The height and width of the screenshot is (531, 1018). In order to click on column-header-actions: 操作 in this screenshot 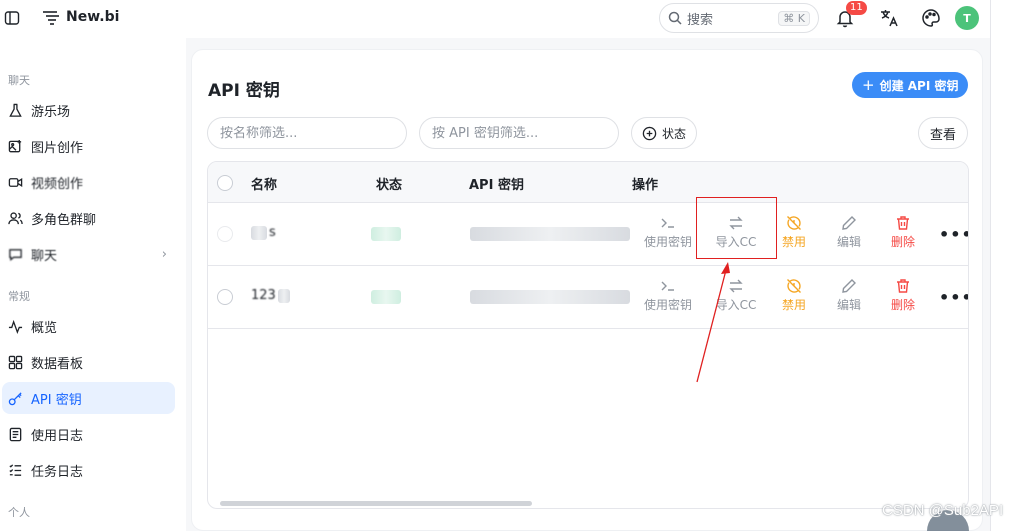, I will do `click(645, 185)`.